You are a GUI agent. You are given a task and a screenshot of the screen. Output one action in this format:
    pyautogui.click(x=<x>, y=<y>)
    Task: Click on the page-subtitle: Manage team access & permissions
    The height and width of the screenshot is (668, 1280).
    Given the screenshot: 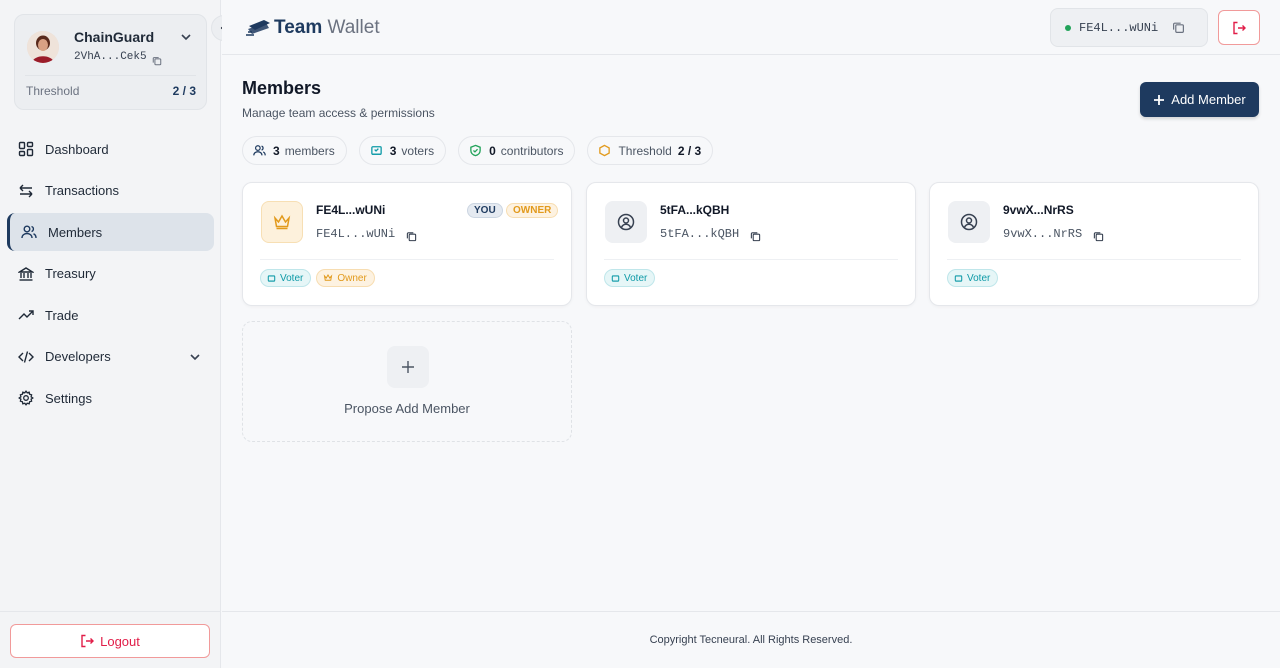 What is the action you would take?
    pyautogui.click(x=338, y=113)
    